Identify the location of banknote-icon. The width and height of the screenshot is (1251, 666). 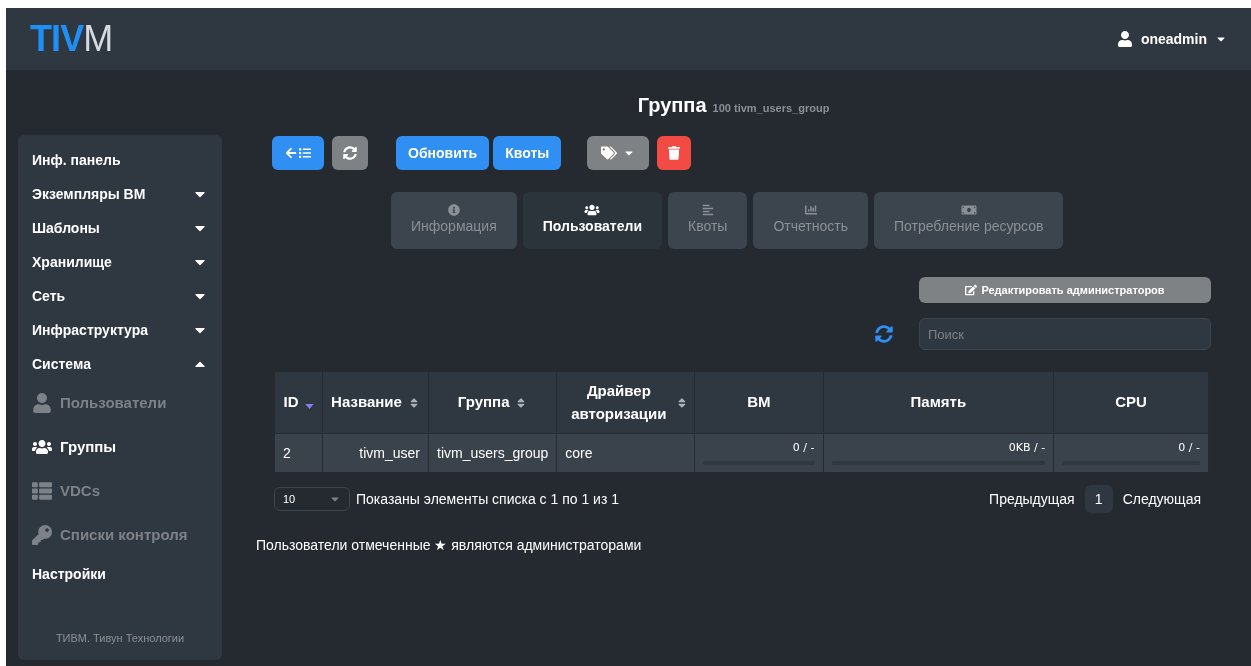
(968, 210).